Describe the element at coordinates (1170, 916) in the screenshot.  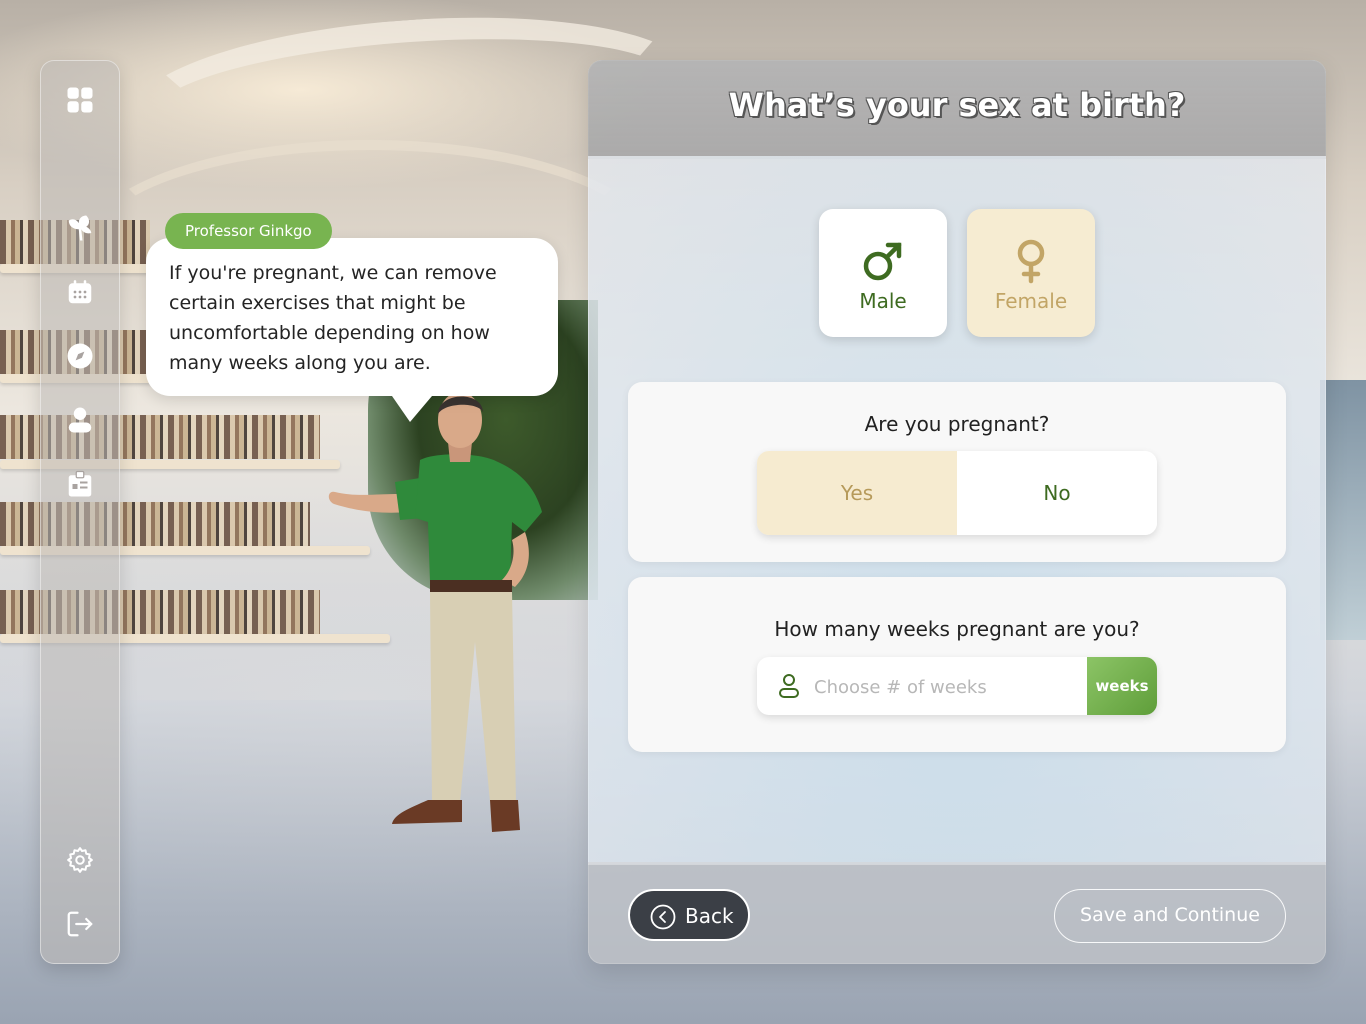
I see `save-and-continue-button: Save and Continue` at that location.